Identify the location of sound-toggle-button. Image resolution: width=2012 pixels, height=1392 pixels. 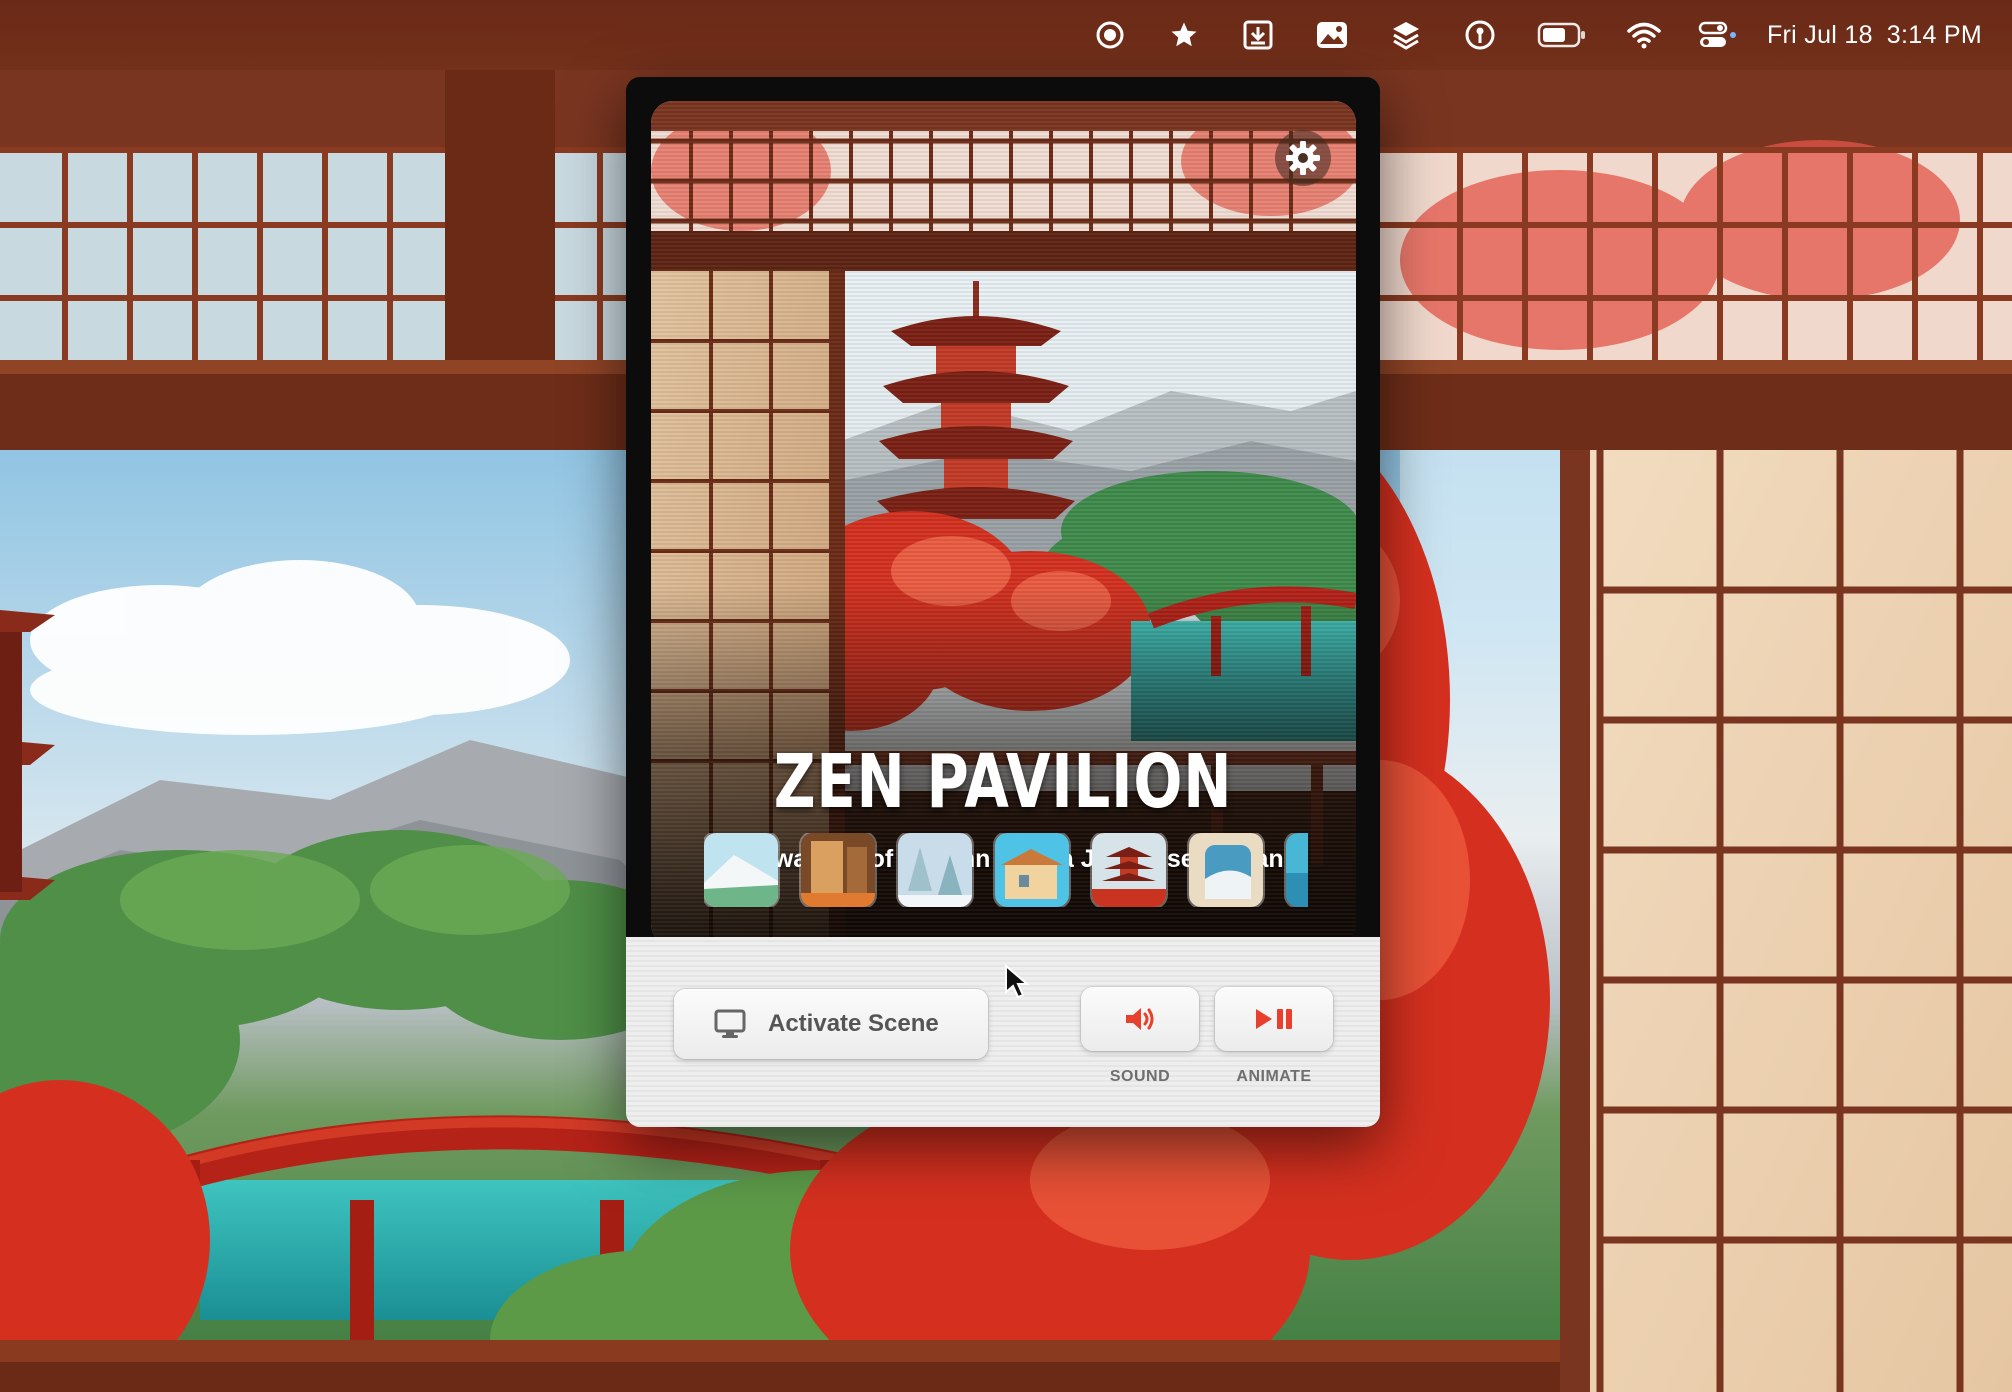
(1140, 1019).